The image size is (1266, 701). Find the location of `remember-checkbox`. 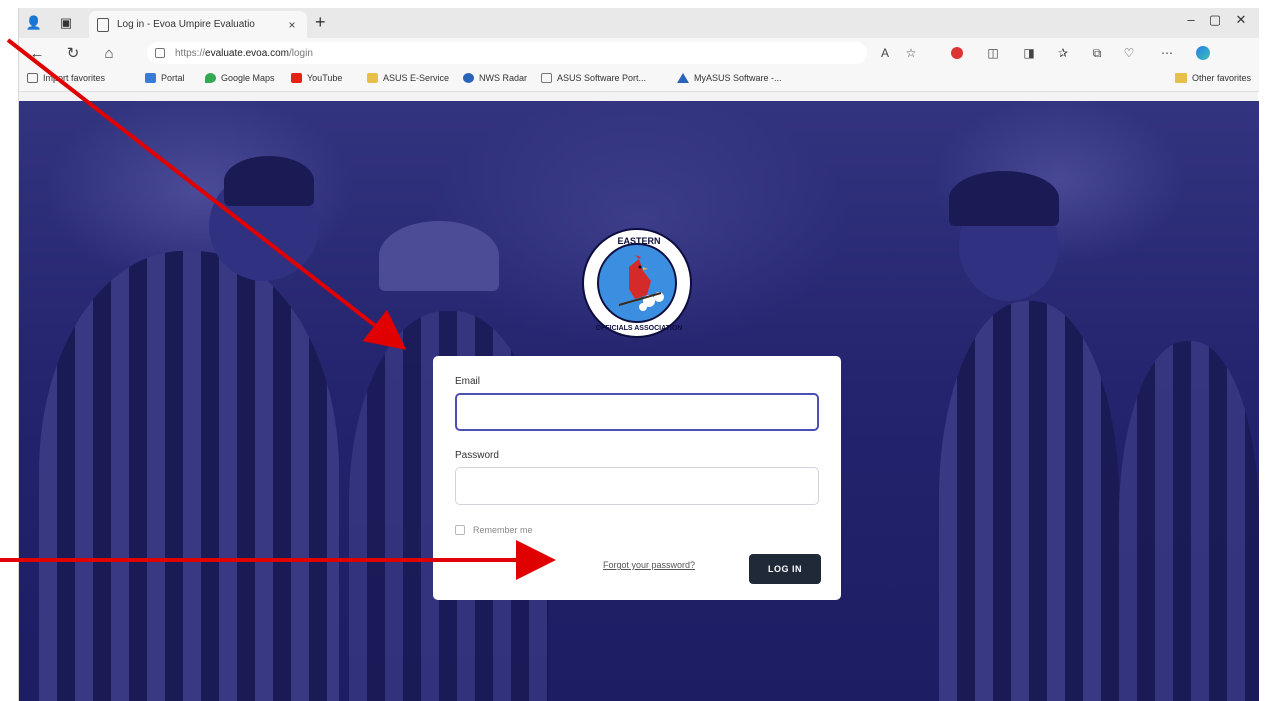

remember-checkbox is located at coordinates (460, 530).